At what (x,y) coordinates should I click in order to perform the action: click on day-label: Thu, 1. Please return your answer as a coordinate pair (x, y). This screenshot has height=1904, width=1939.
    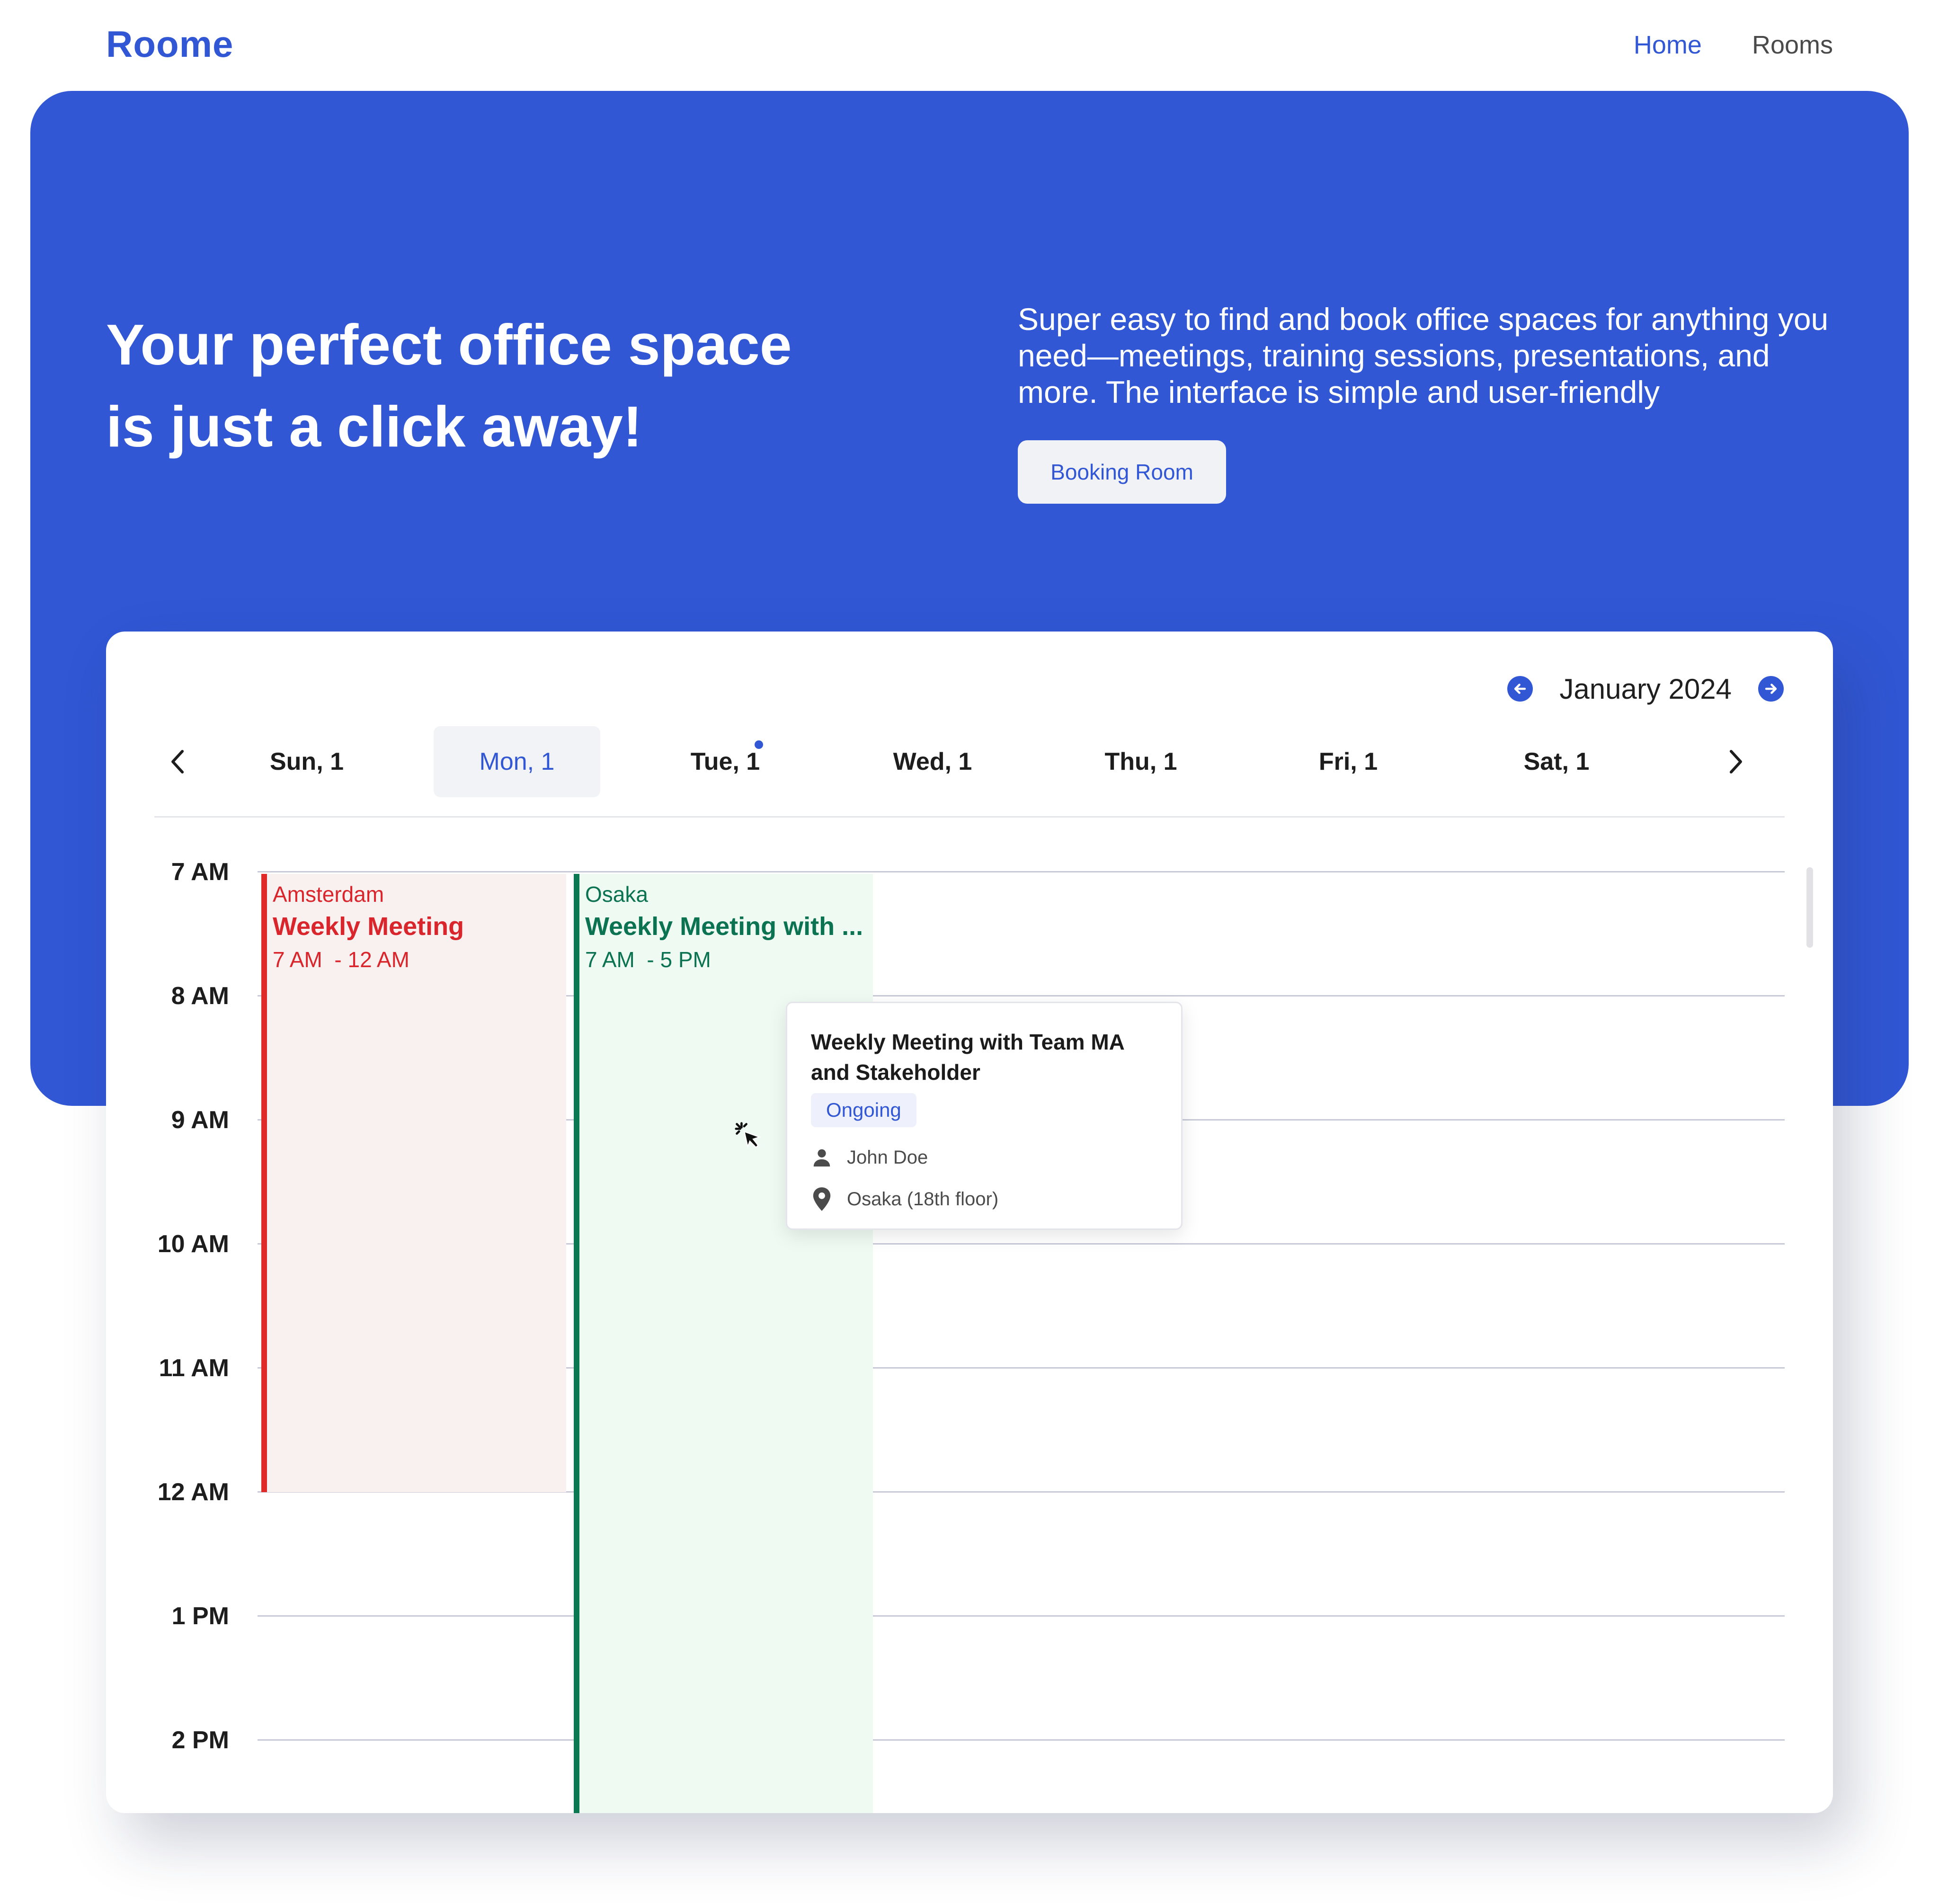
    Looking at the image, I should click on (1140, 761).